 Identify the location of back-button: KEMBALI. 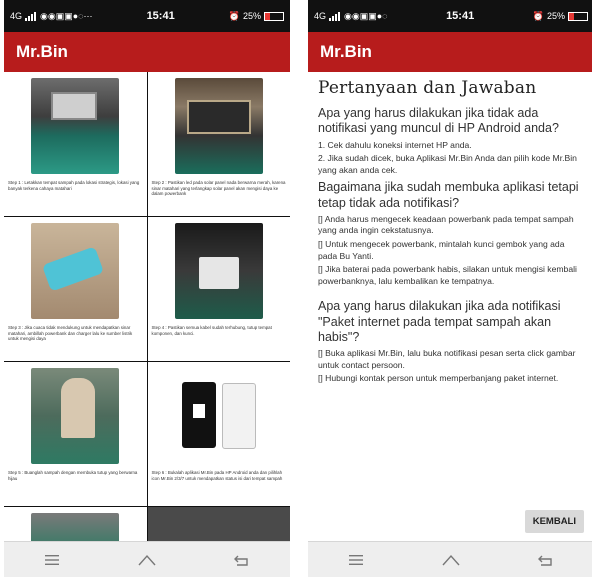
(554, 521).